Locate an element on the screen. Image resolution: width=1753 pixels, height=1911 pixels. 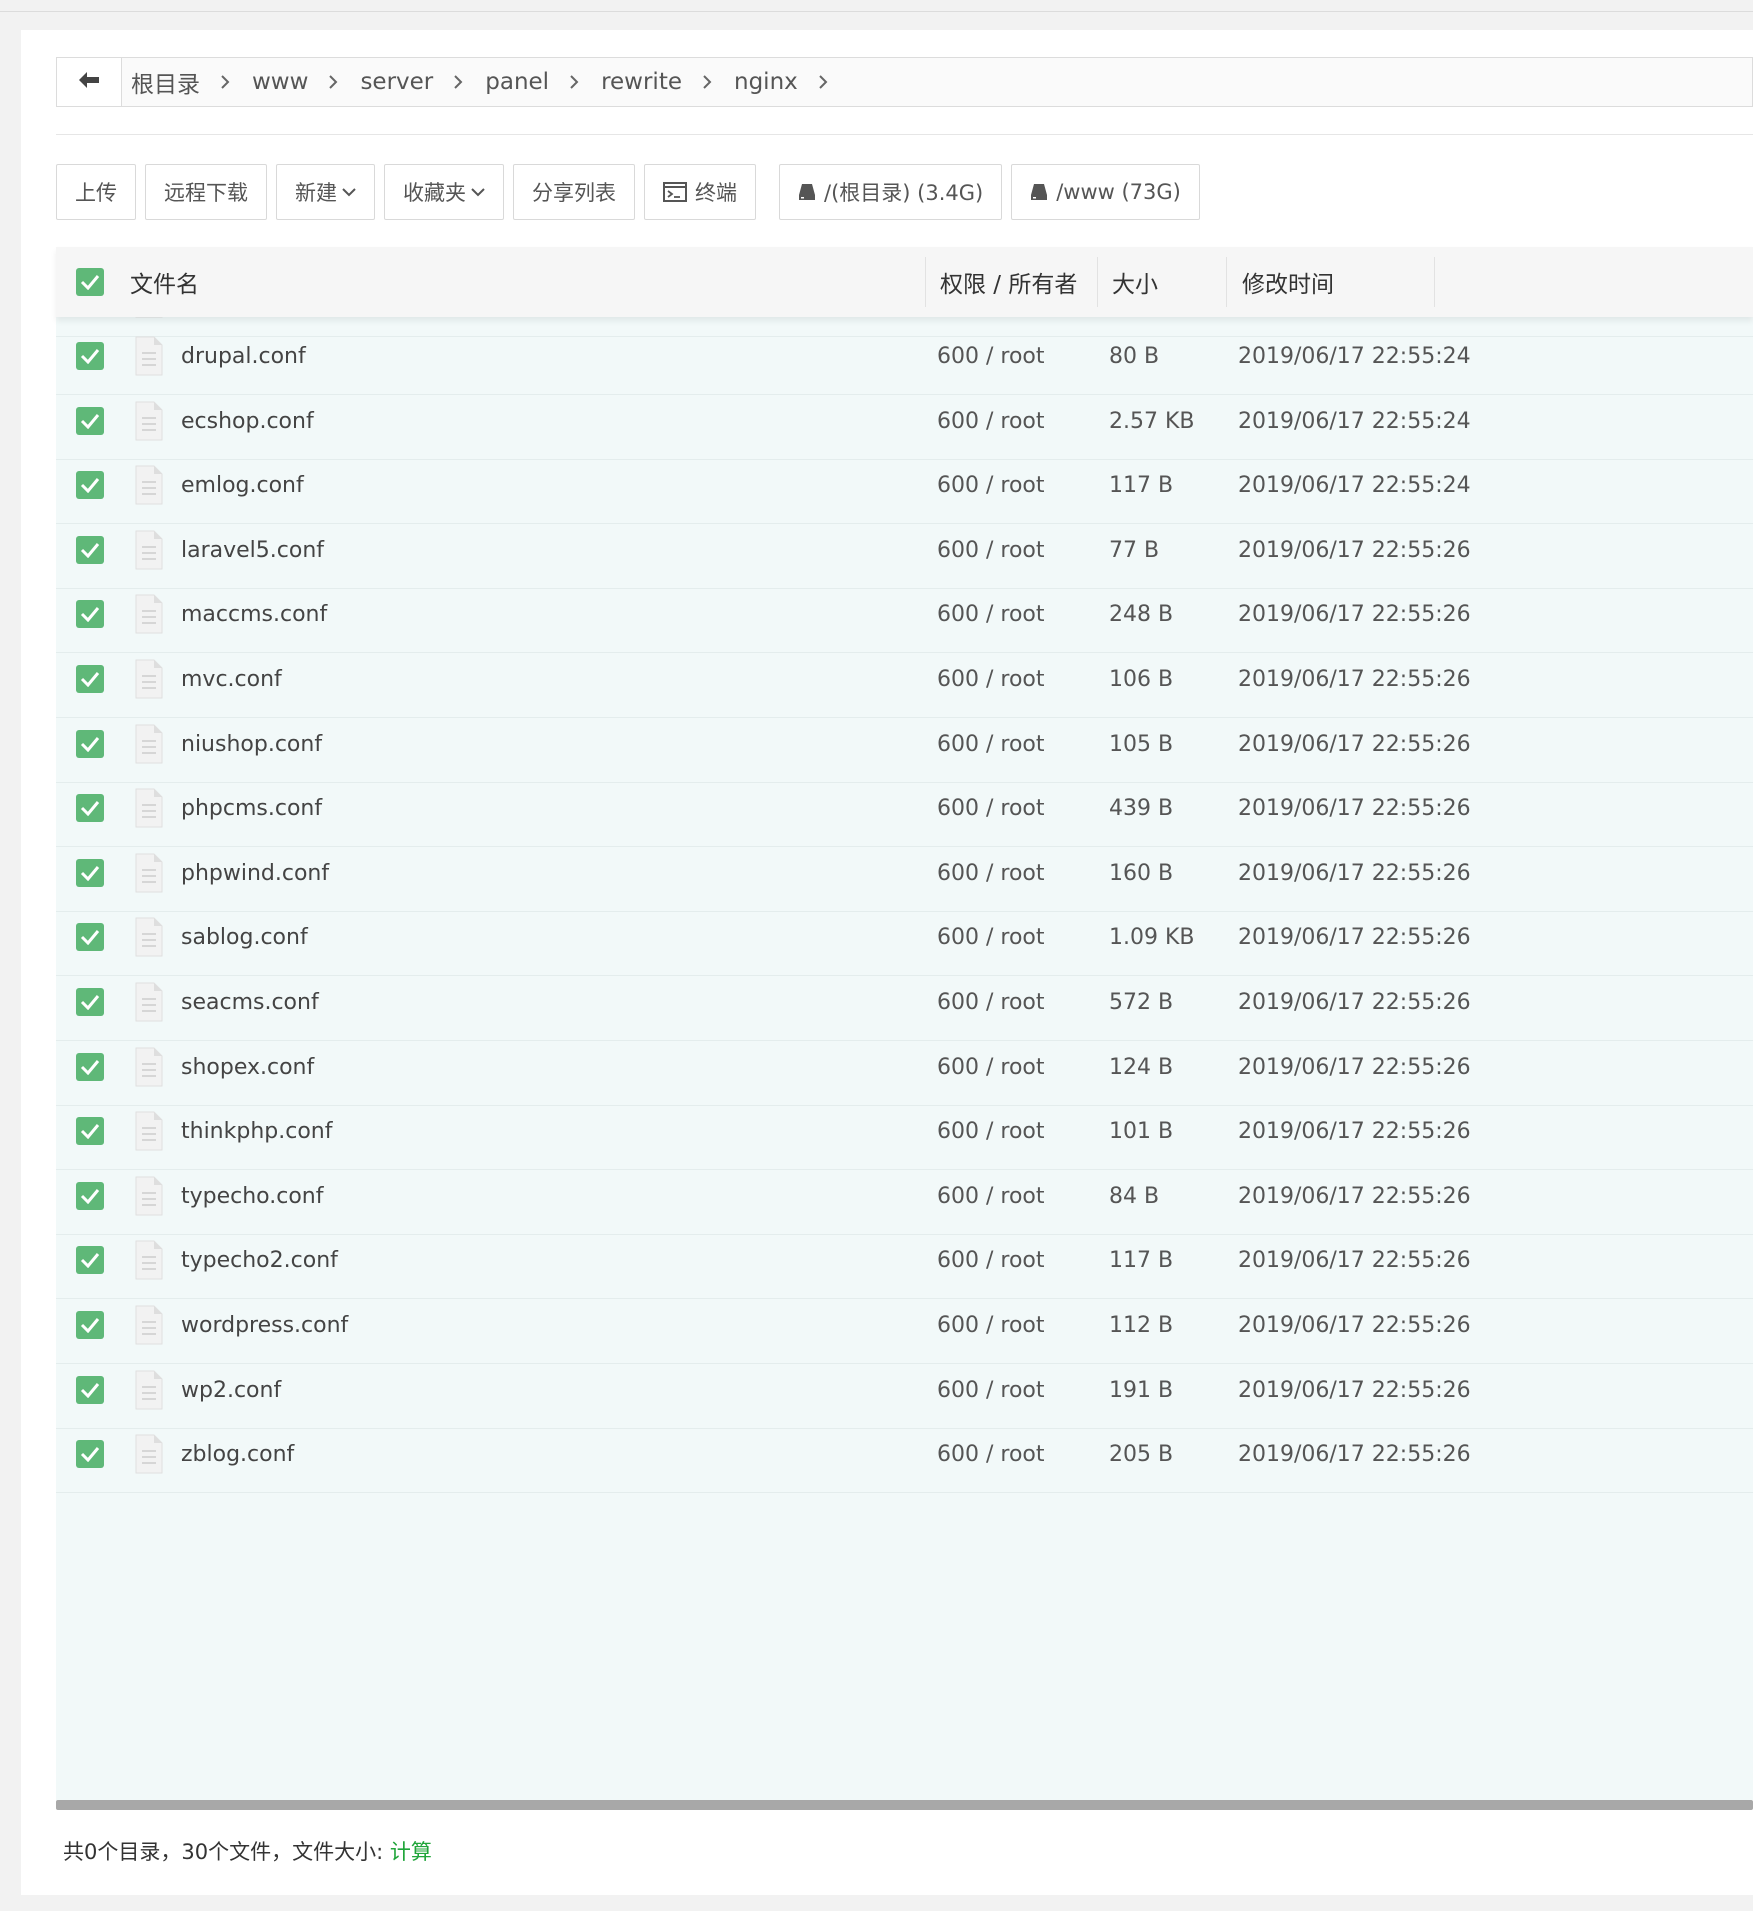
file-icon is located at coordinates (149, 1454).